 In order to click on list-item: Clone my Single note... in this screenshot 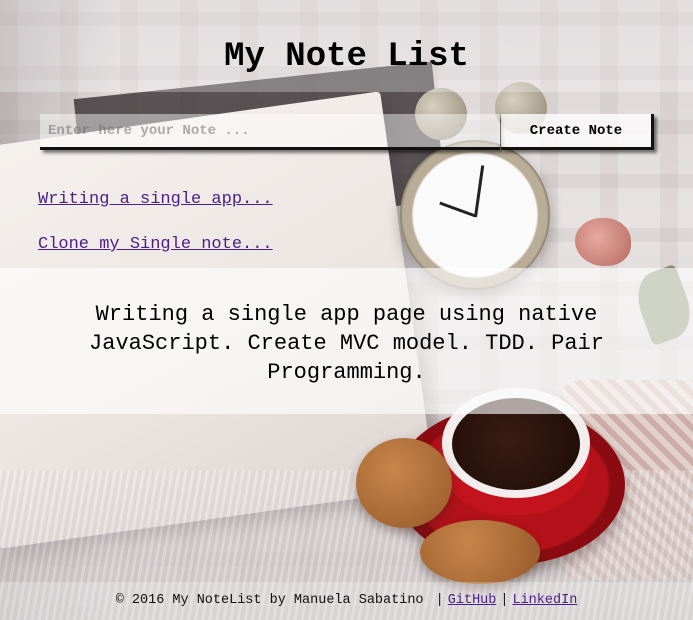, I will do `click(155, 257)`.